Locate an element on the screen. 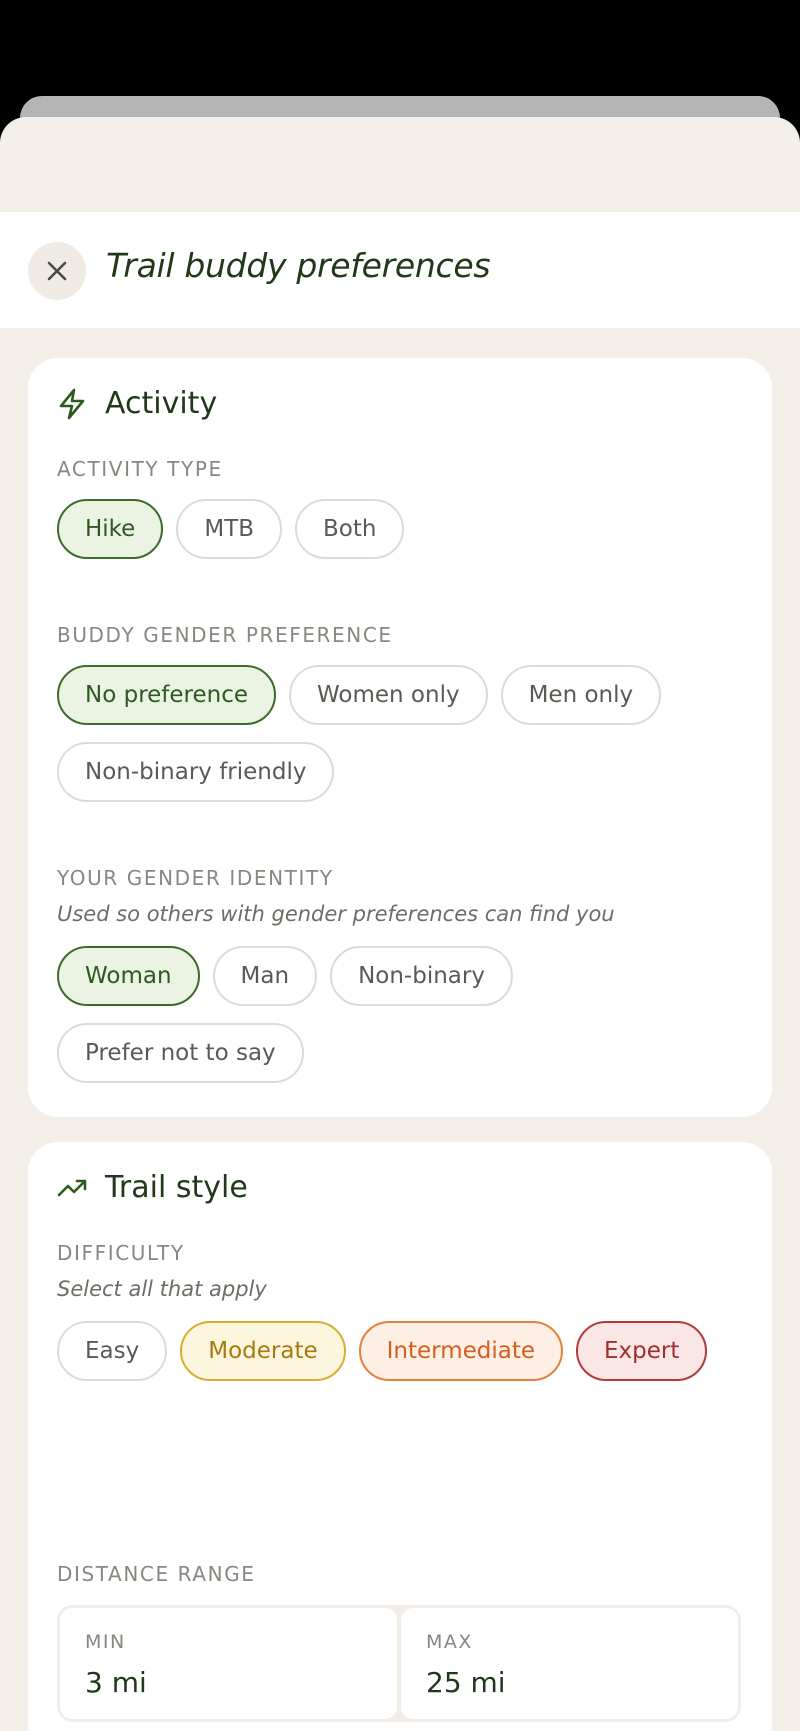  chip-both: Both is located at coordinates (350, 529).